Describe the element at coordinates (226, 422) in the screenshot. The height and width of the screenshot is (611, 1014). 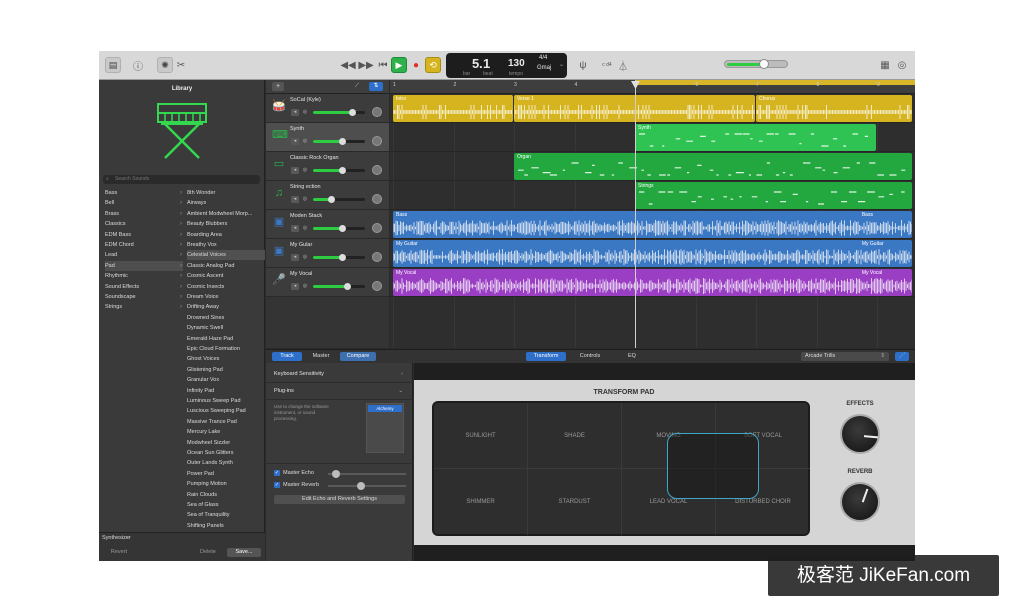
I see `library-patch-item: Massive Trance Pad` at that location.